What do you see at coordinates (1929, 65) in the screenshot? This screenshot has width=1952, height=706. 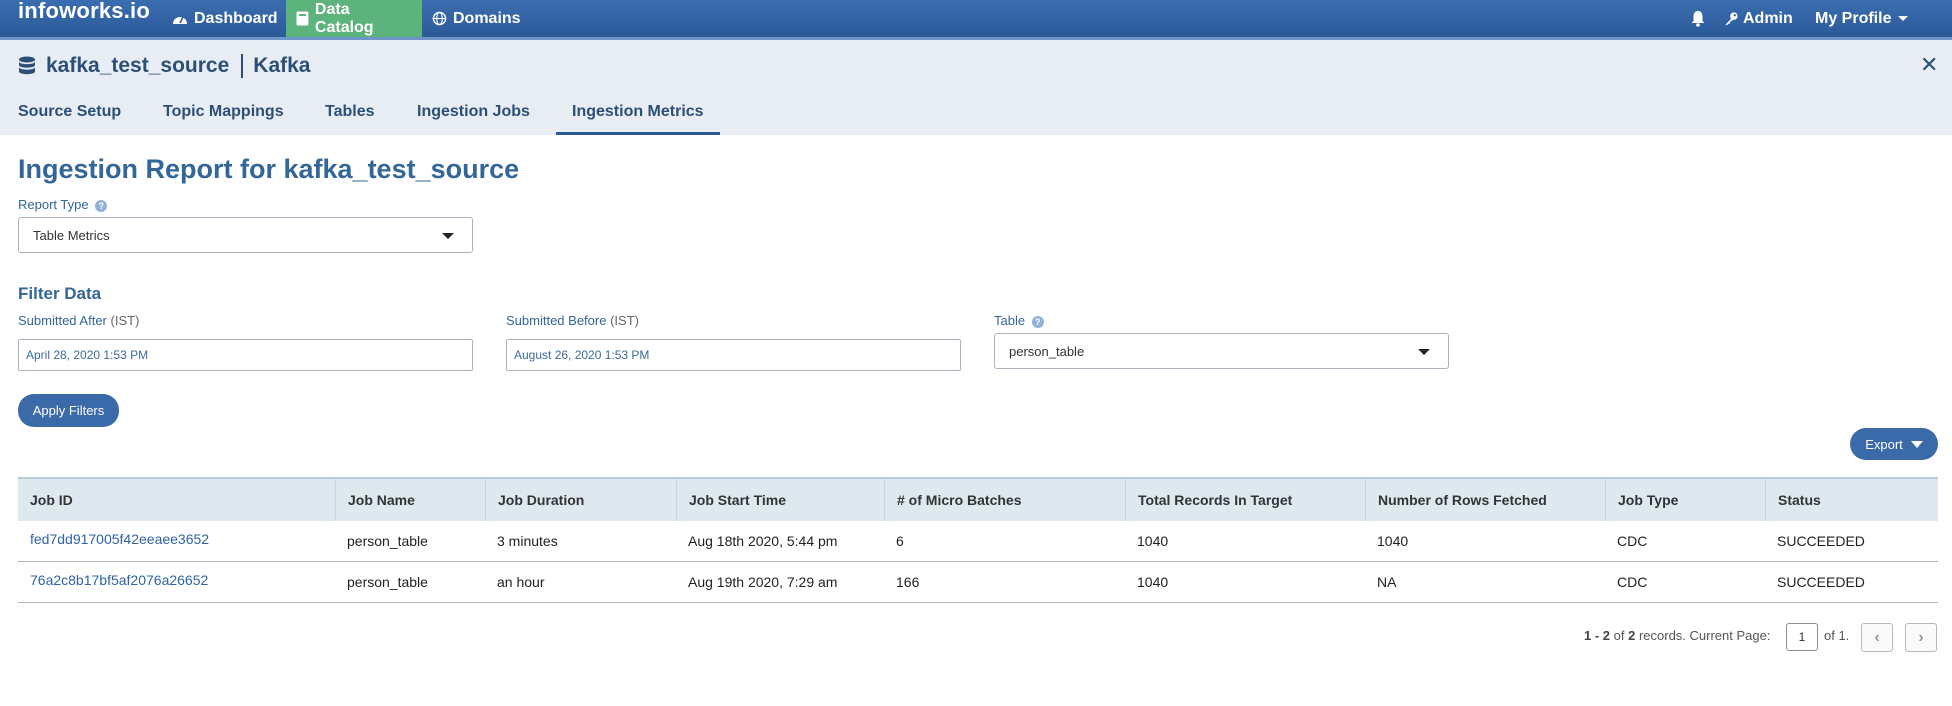 I see `close-icon: ✕` at bounding box center [1929, 65].